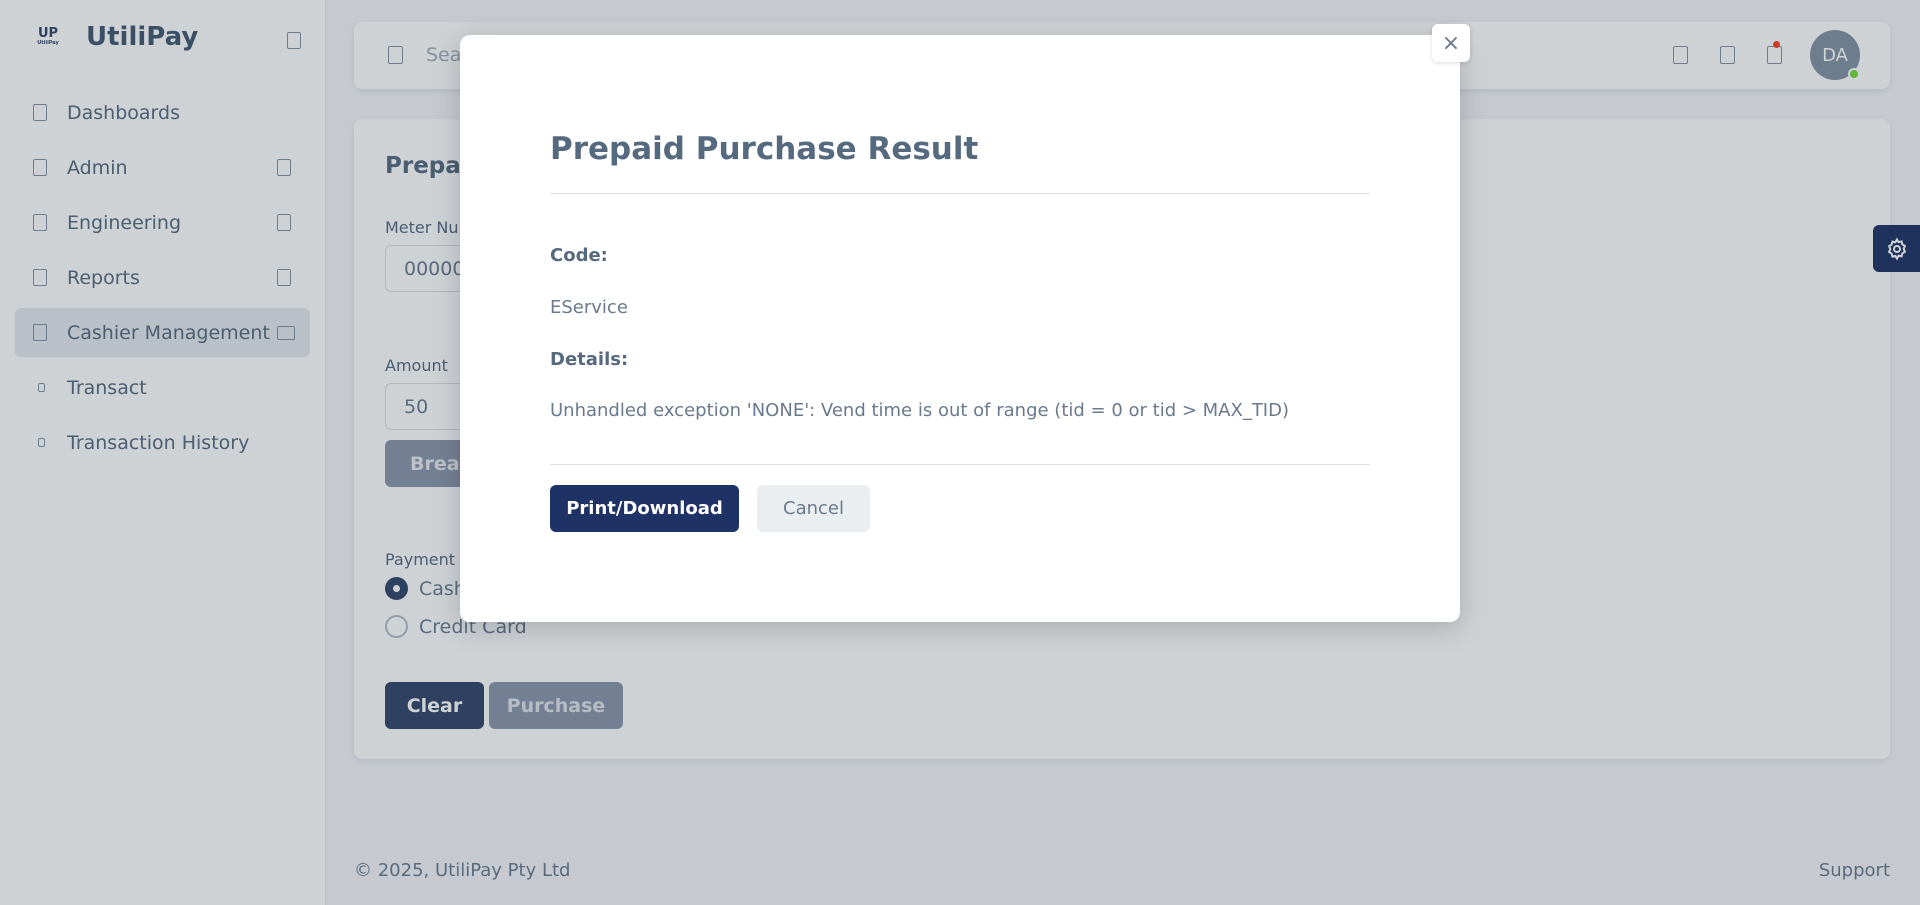 This screenshot has width=1920, height=905. What do you see at coordinates (813, 508) in the screenshot?
I see `cancel-button: Cancel` at bounding box center [813, 508].